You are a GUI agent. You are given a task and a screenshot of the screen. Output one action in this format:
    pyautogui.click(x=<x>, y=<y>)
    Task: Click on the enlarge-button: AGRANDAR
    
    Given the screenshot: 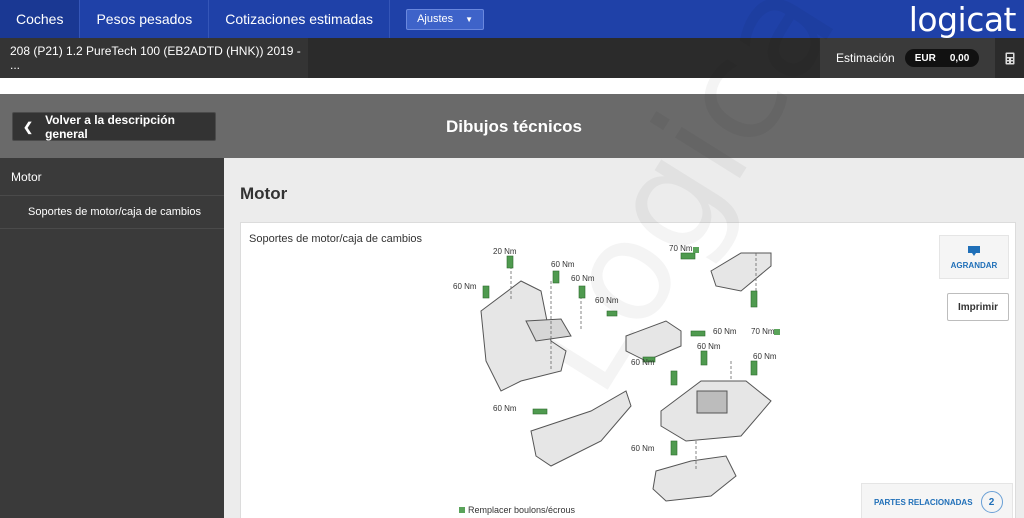 What is the action you would take?
    pyautogui.click(x=974, y=257)
    